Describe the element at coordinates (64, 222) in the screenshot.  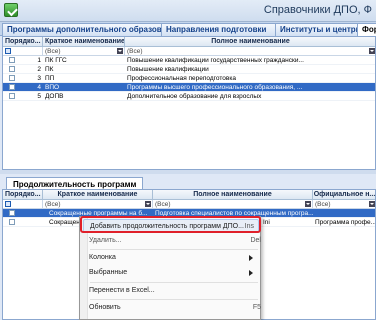
I see `cell-short: Сокращен` at that location.